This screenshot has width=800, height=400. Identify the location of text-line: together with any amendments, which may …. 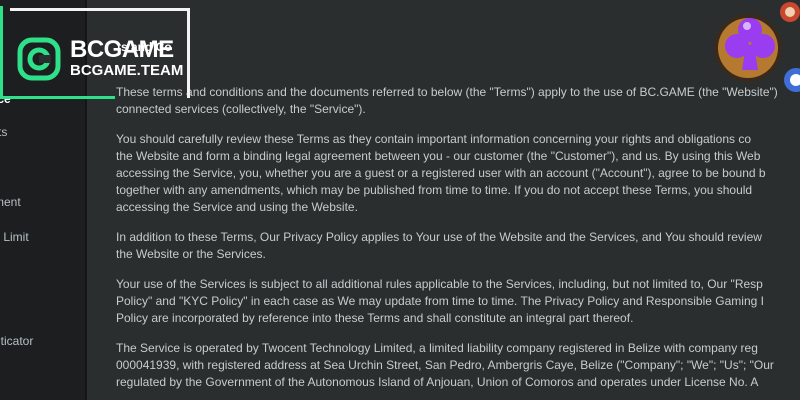
(434, 190).